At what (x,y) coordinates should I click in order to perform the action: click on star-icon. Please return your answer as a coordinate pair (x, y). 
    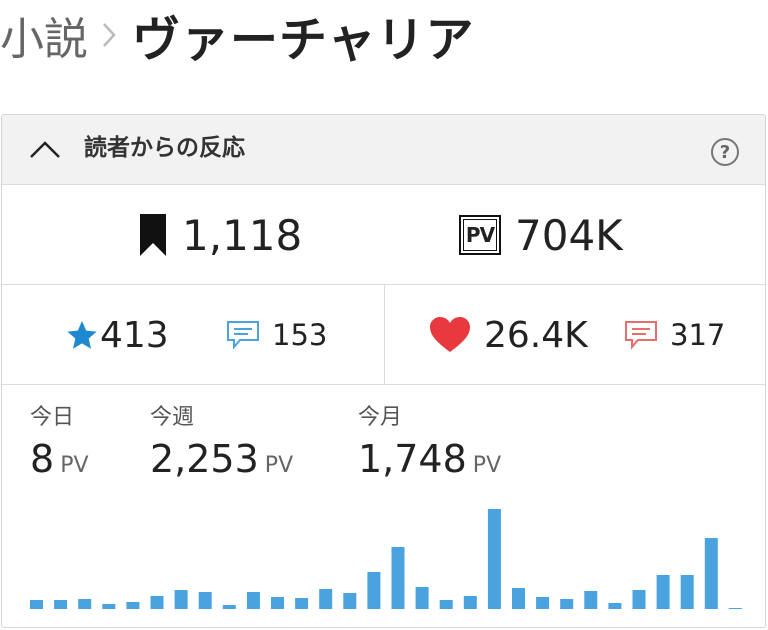
    Looking at the image, I should click on (82, 335).